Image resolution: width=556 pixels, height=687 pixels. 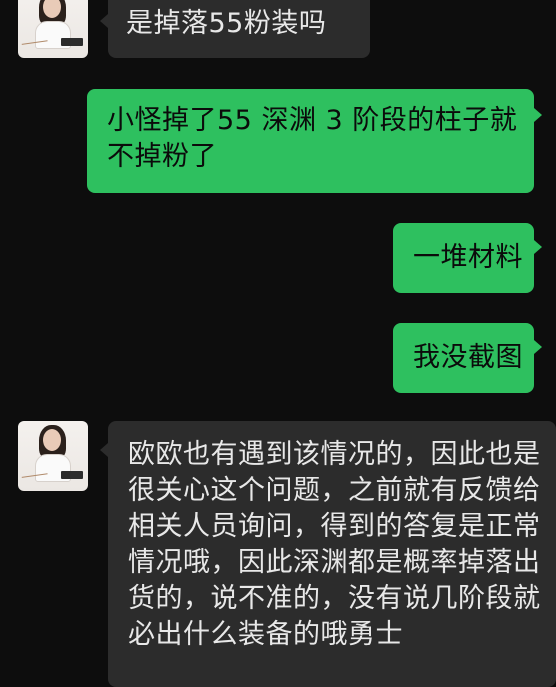 I want to click on message-text: 一堆材料, so click(x=468, y=257).